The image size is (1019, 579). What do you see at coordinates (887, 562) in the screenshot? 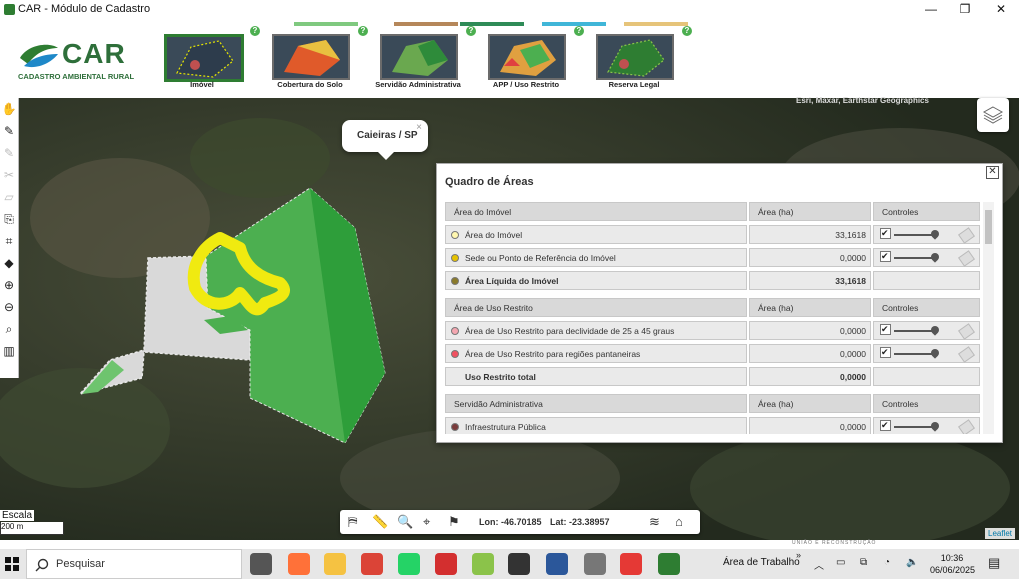
I see `wifi-icon: ◔` at bounding box center [887, 562].